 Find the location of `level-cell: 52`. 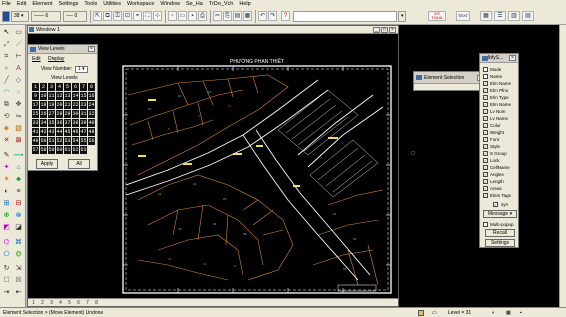

level-cell: 52 is located at coordinates (59, 141).